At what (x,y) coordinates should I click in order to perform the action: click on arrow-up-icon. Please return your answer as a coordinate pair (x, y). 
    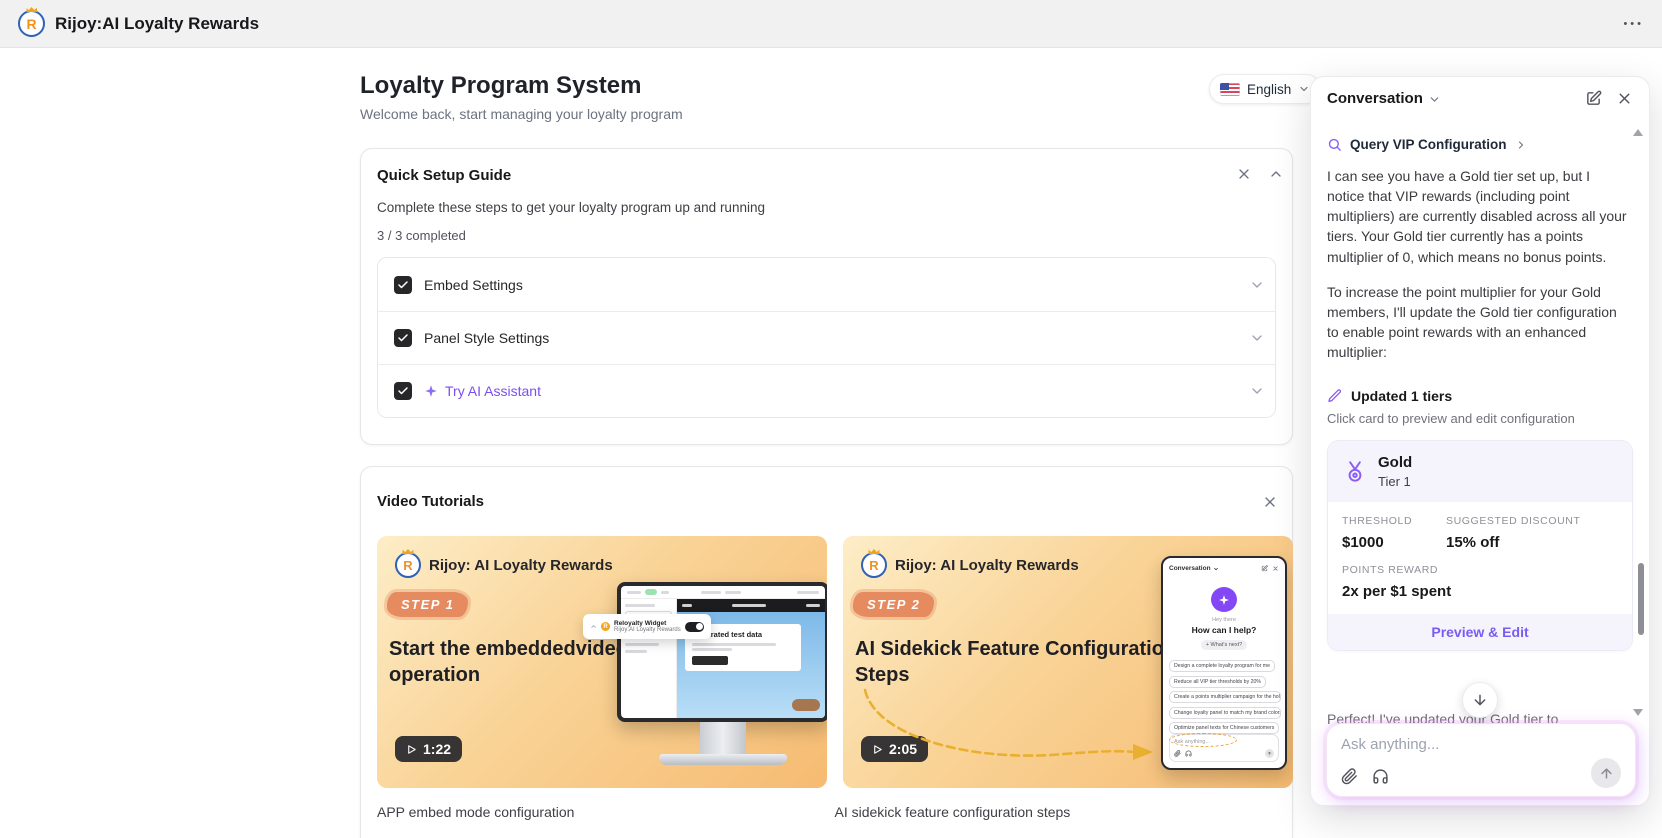
    Looking at the image, I should click on (1606, 773).